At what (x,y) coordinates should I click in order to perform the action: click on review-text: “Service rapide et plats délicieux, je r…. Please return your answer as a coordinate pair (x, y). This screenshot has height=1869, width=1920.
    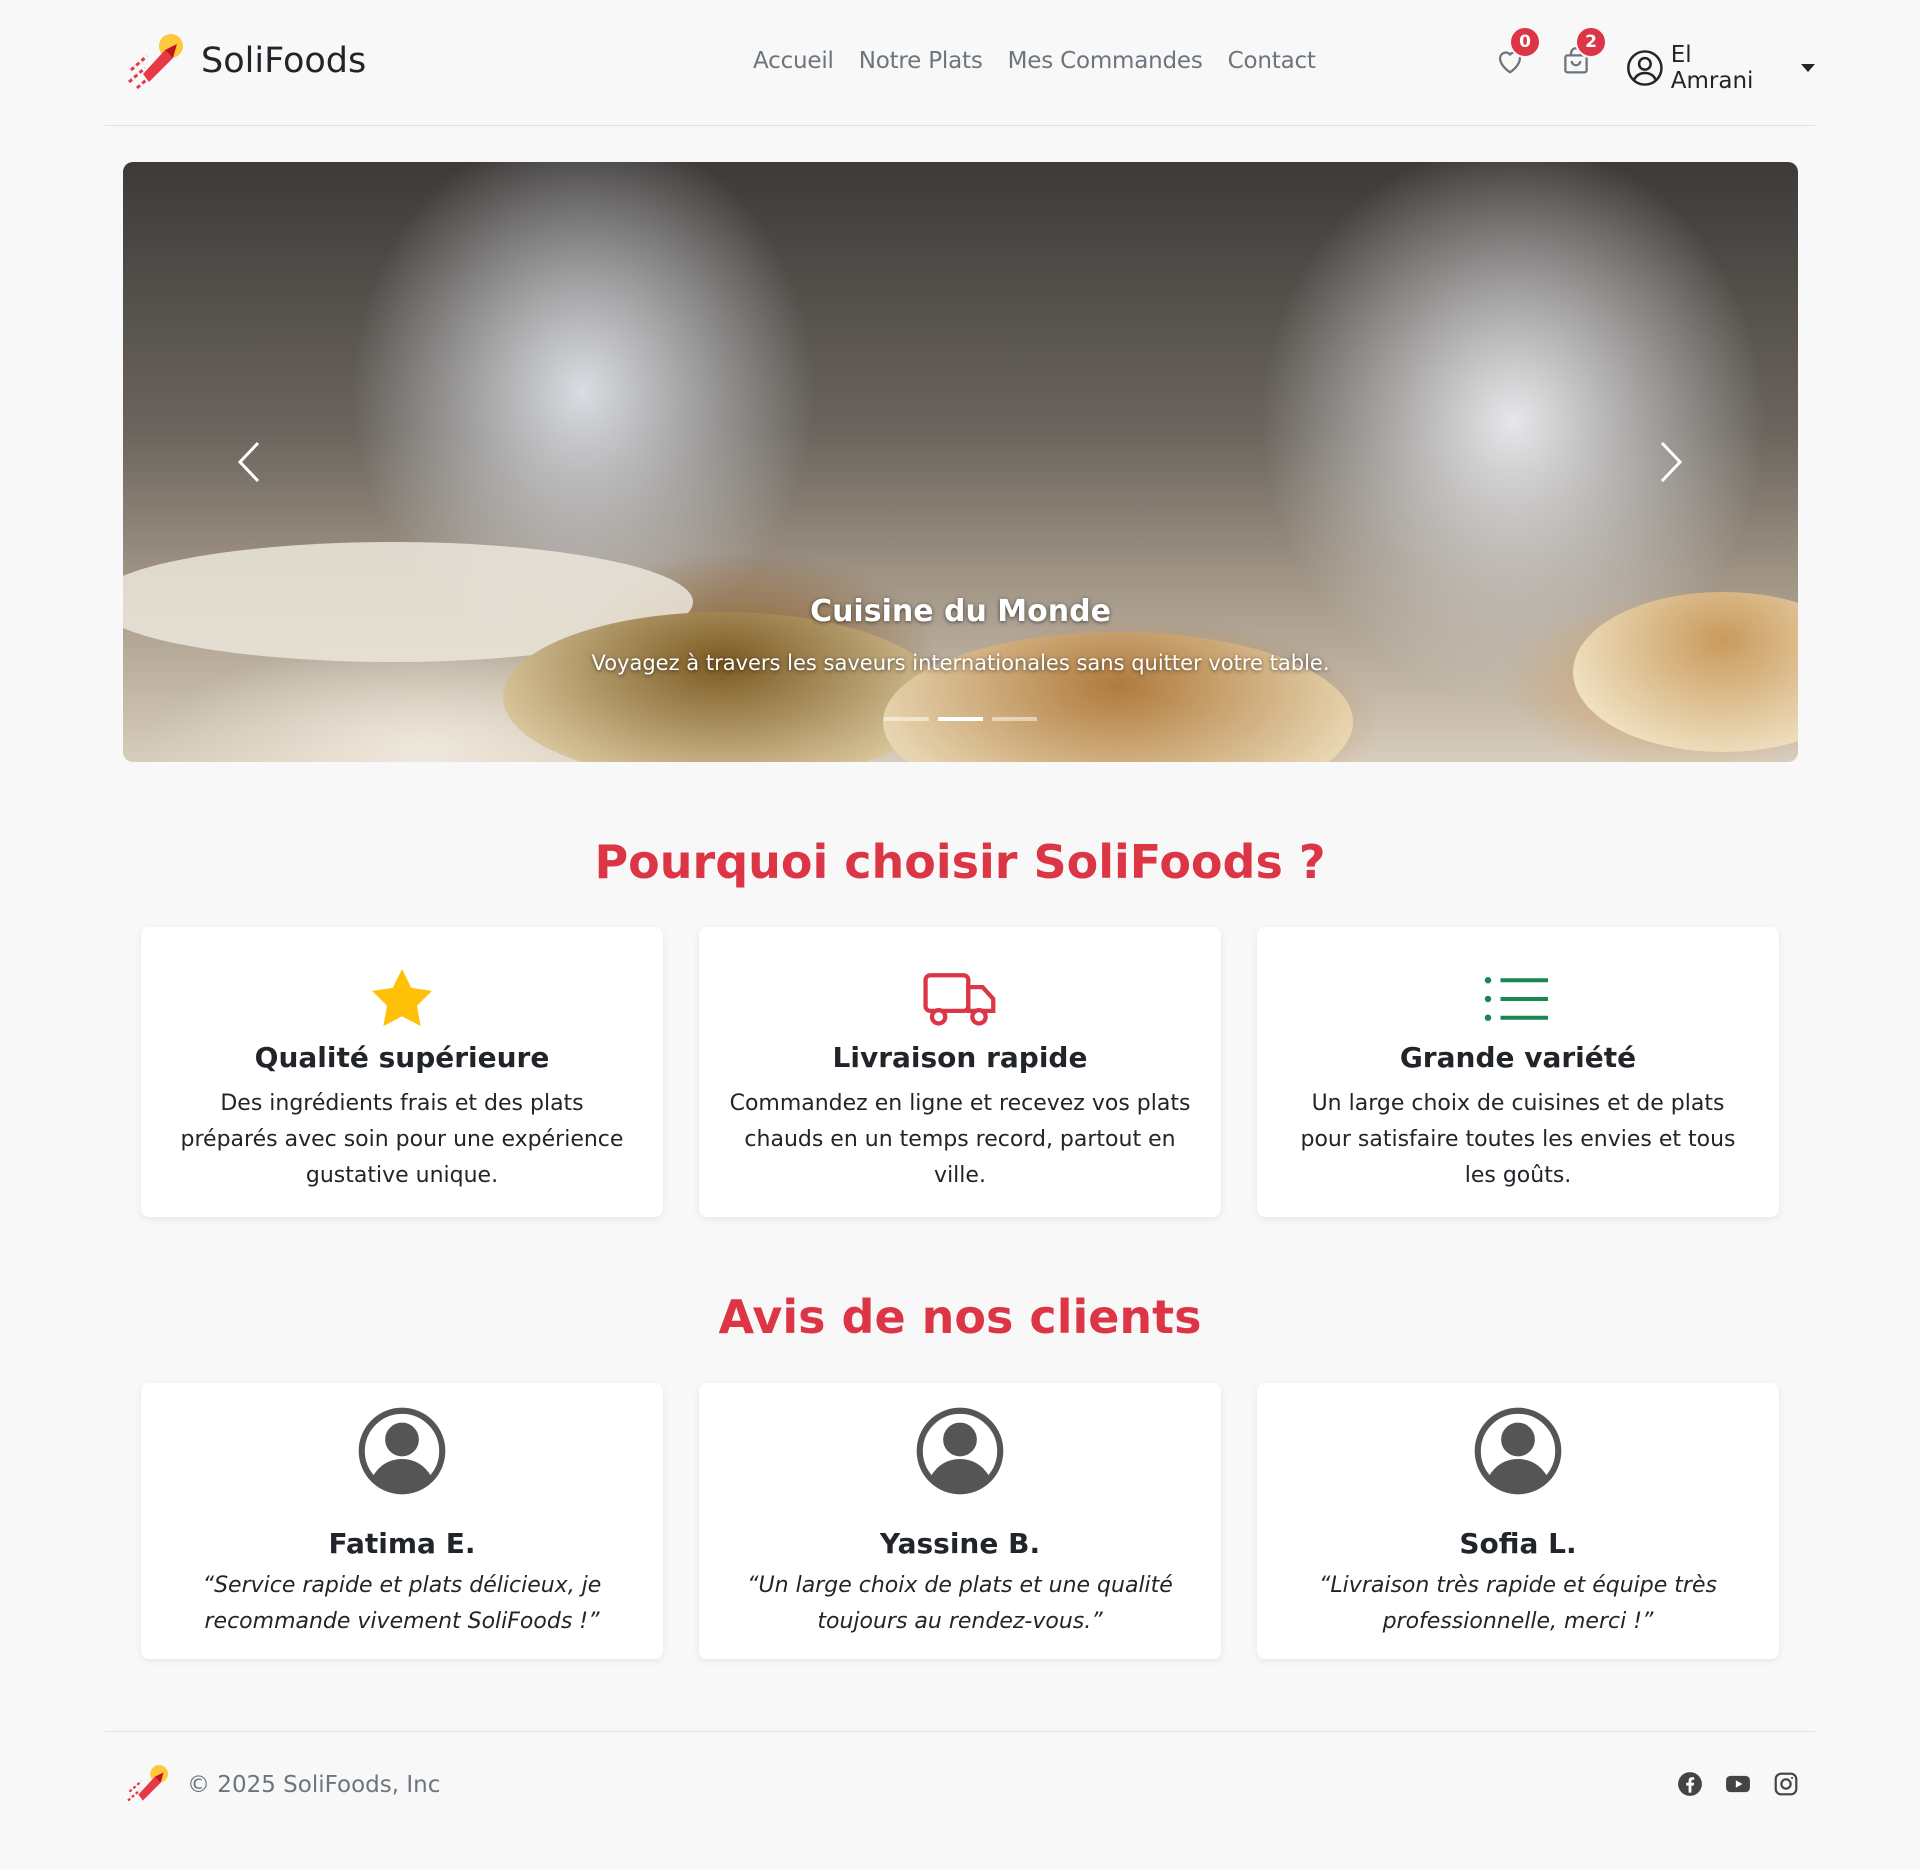
    Looking at the image, I should click on (402, 1603).